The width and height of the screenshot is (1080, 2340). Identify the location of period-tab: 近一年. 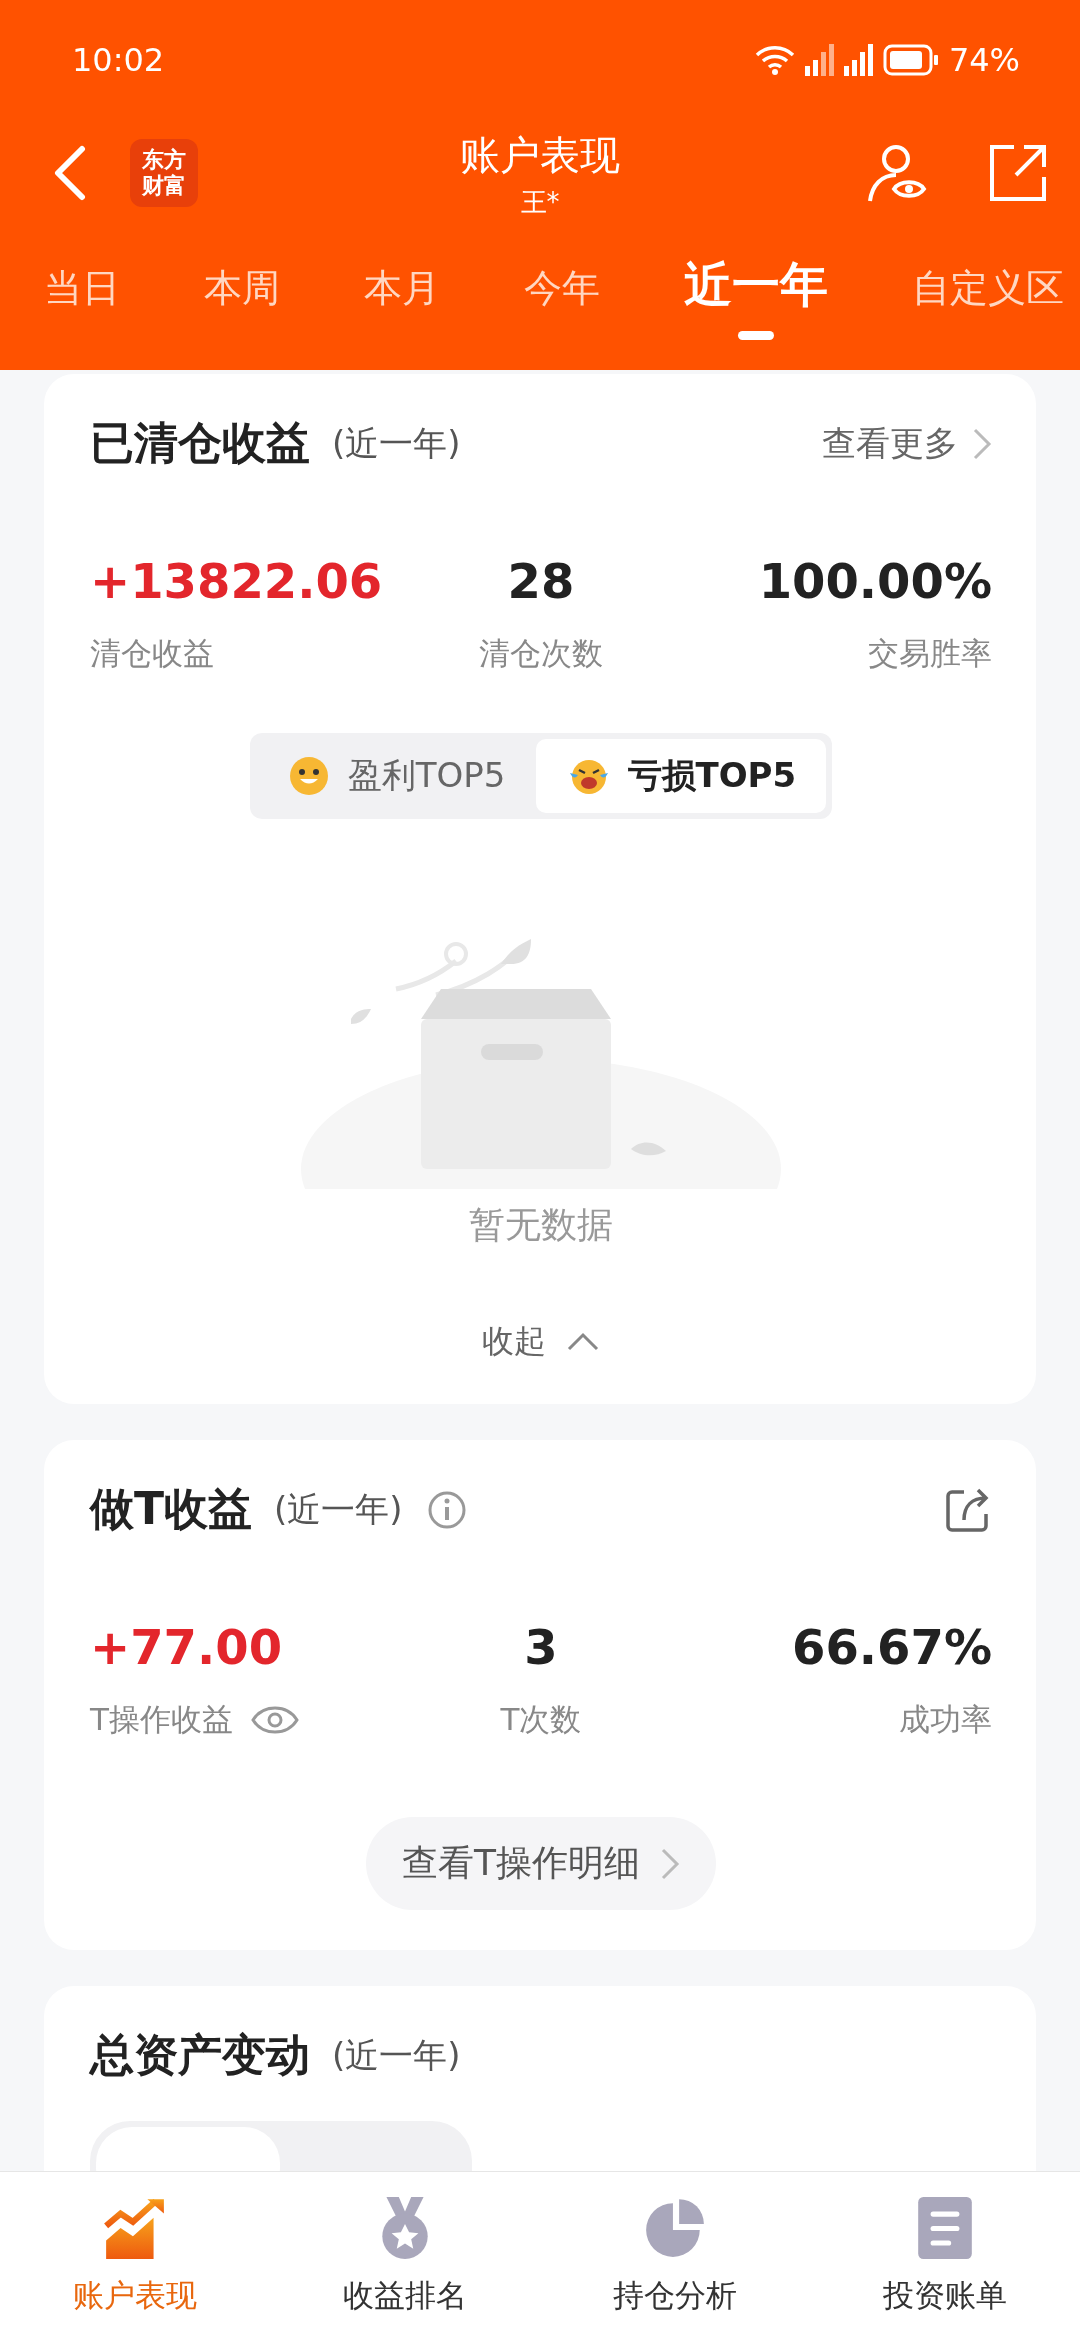
(756, 300).